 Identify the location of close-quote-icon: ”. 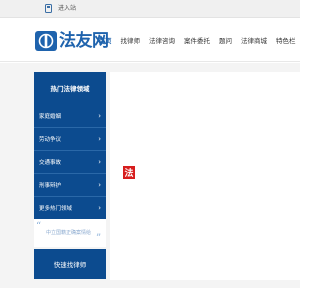
(99, 238).